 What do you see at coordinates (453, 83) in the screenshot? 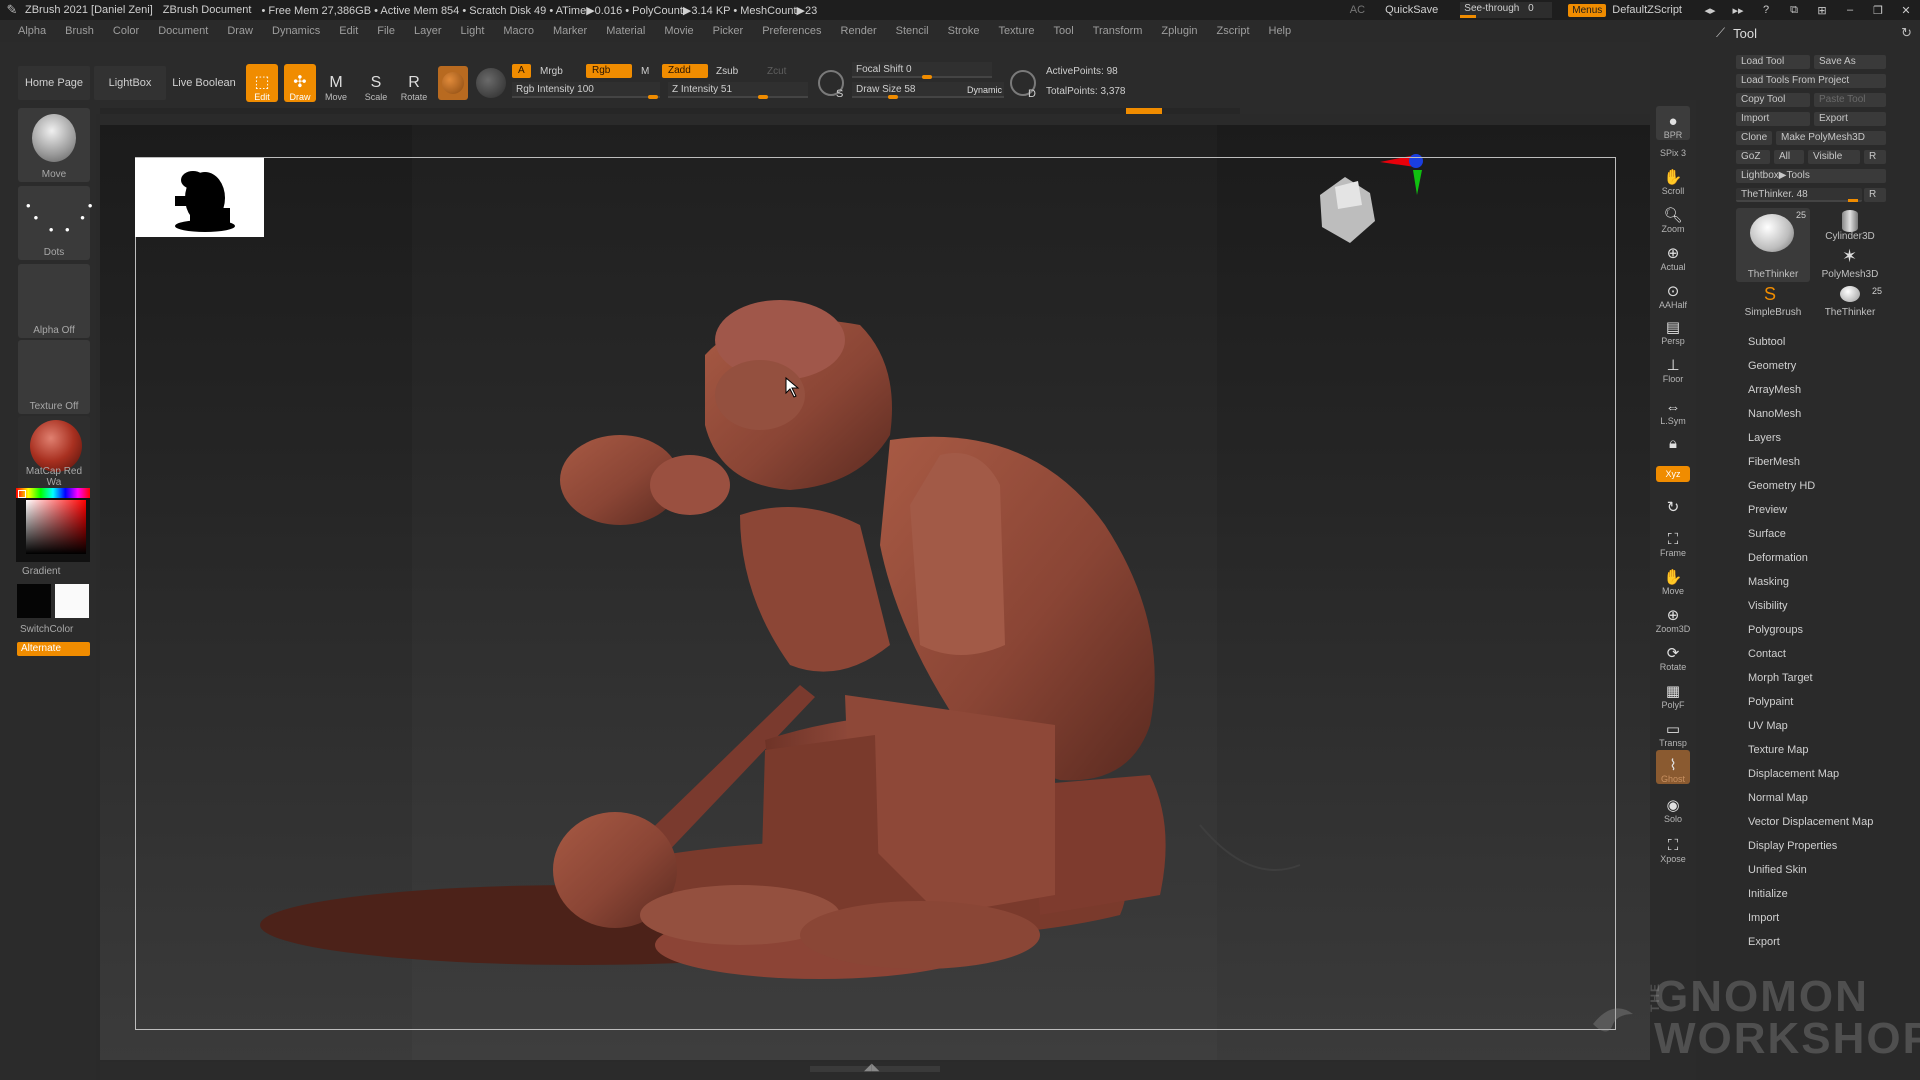
I see `material-swatch-button` at bounding box center [453, 83].